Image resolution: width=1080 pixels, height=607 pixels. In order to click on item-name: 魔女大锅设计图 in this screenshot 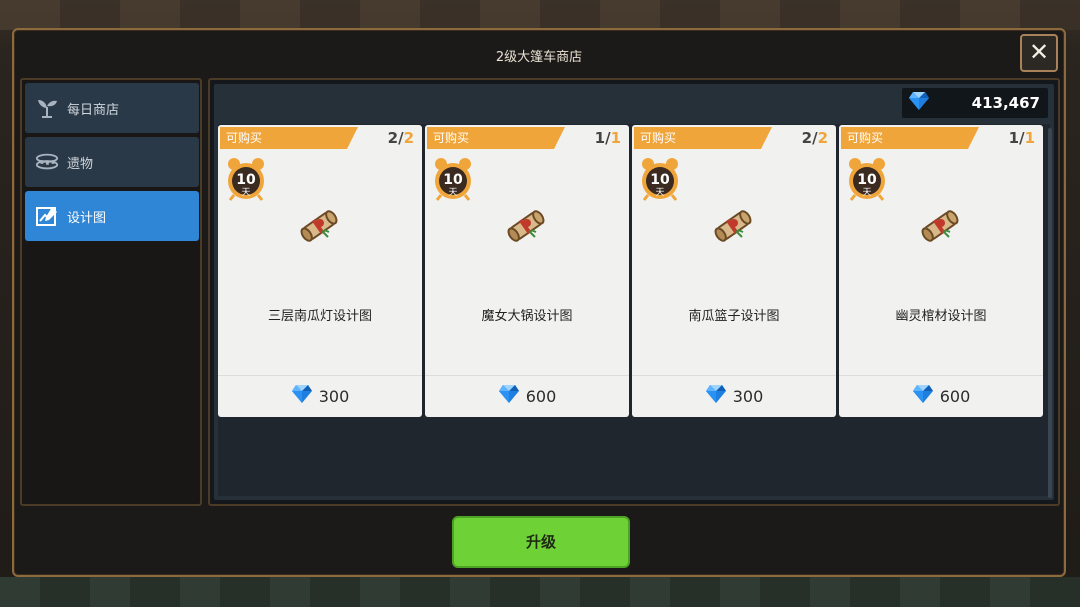, I will do `click(527, 316)`.